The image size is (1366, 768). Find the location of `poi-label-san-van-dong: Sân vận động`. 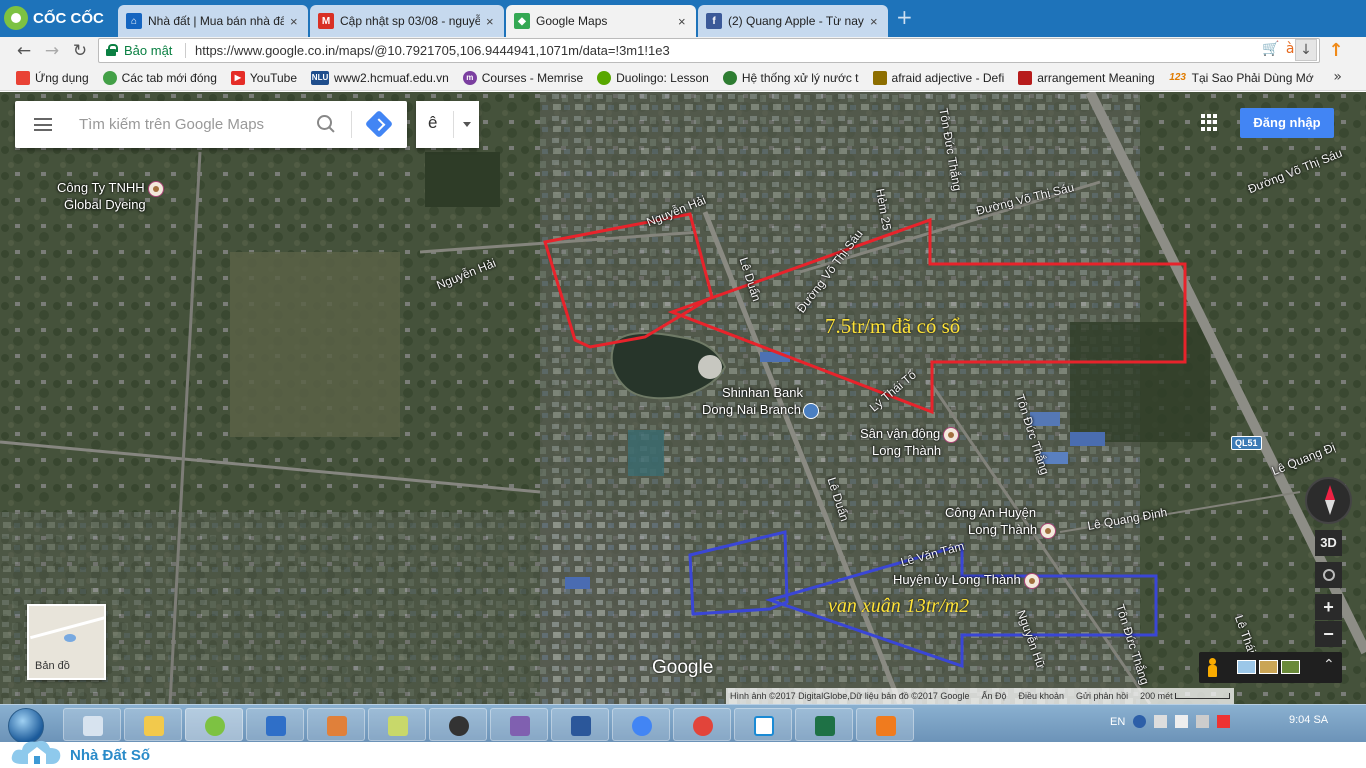

poi-label-san-van-dong: Sân vận động is located at coordinates (910, 434).